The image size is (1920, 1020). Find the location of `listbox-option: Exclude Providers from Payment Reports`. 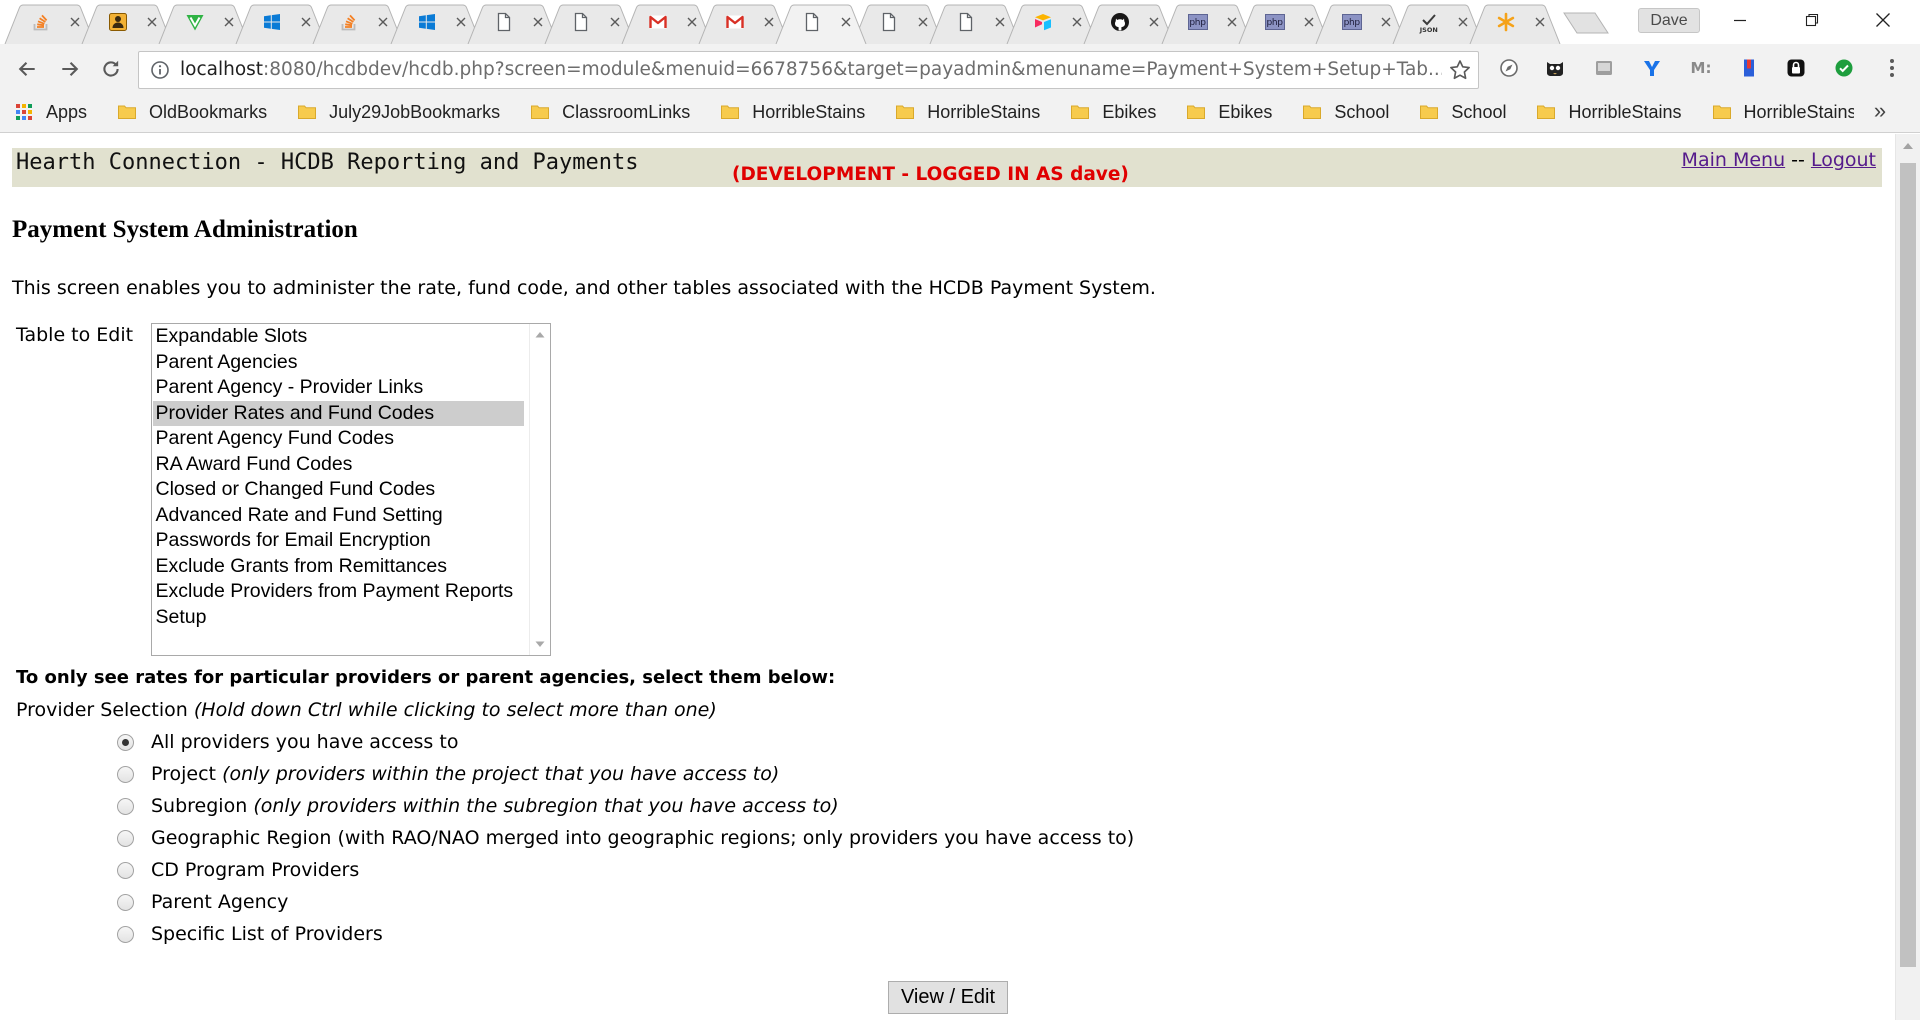

listbox-option: Exclude Providers from Payment Reports is located at coordinates (338, 592).